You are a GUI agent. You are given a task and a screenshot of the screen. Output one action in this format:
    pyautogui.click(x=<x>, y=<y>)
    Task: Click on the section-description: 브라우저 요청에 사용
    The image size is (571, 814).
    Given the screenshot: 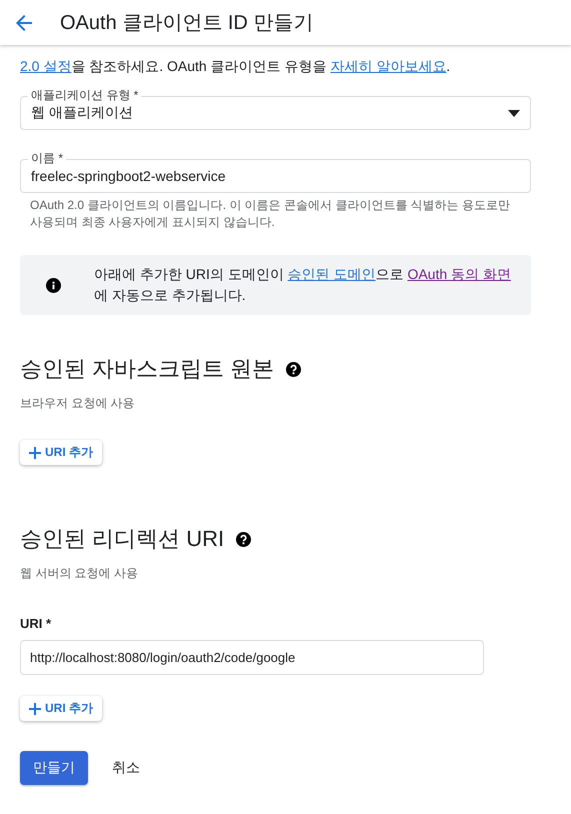 What is the action you would take?
    pyautogui.click(x=78, y=403)
    